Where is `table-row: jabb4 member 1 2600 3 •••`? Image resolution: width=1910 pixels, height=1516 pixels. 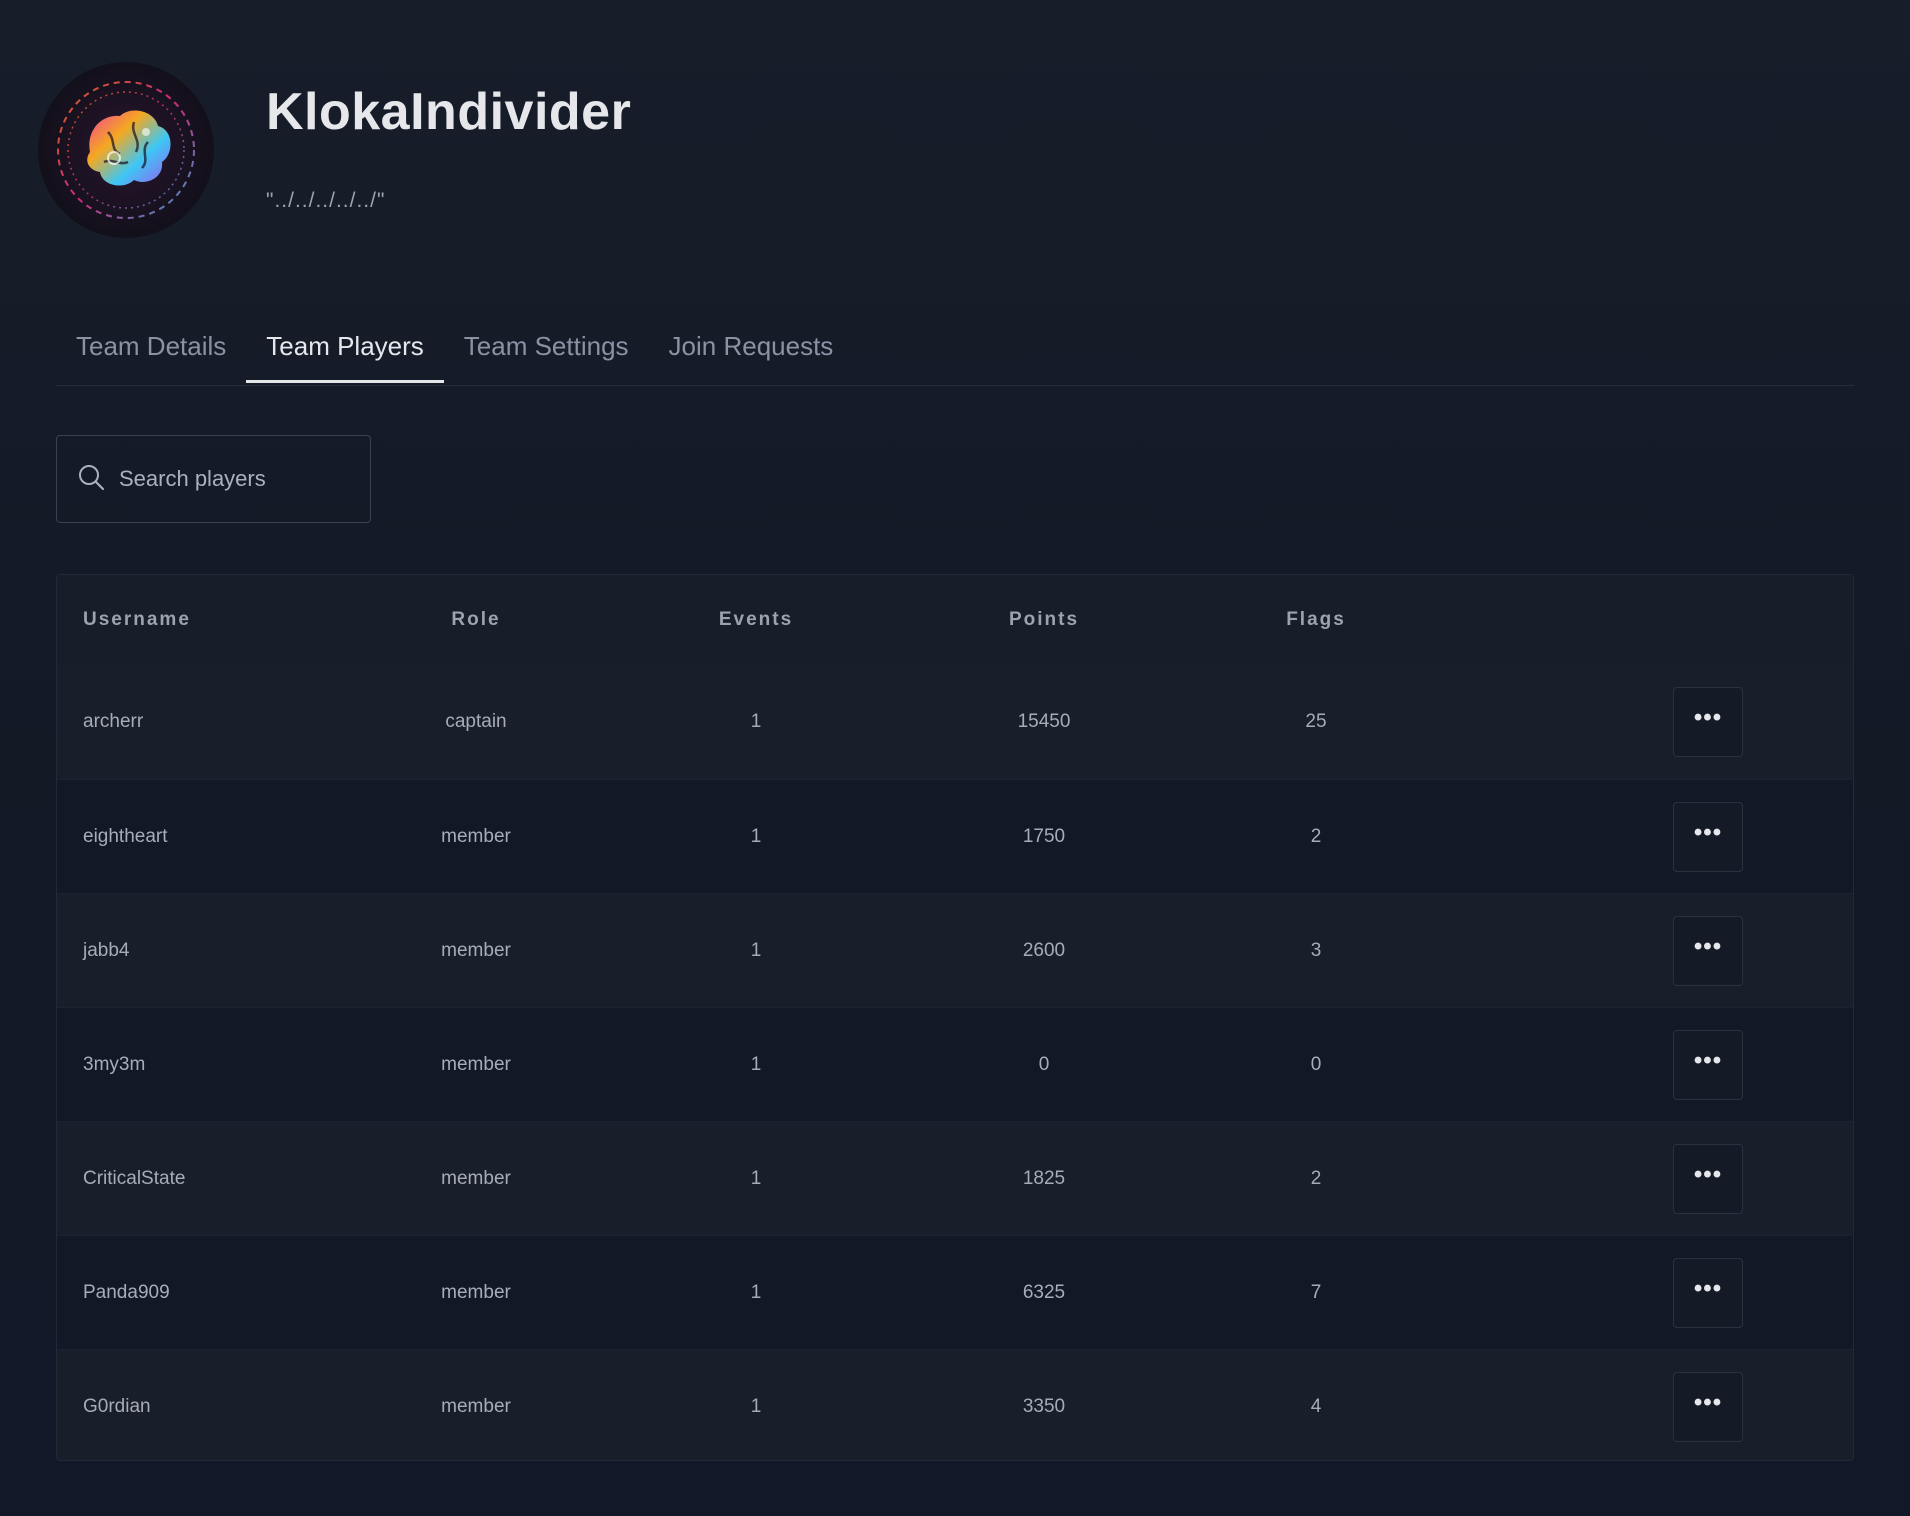 table-row: jabb4 member 1 2600 3 ••• is located at coordinates (955, 950).